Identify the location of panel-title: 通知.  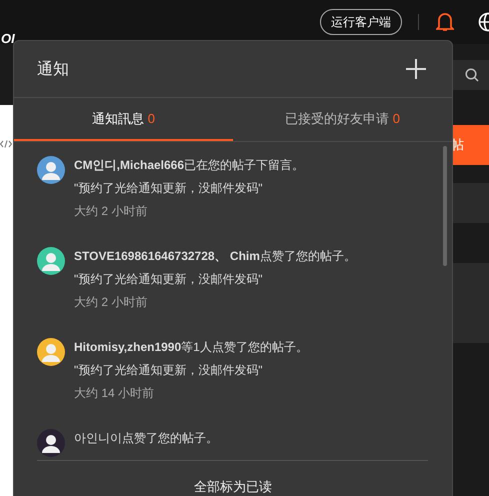
(53, 70).